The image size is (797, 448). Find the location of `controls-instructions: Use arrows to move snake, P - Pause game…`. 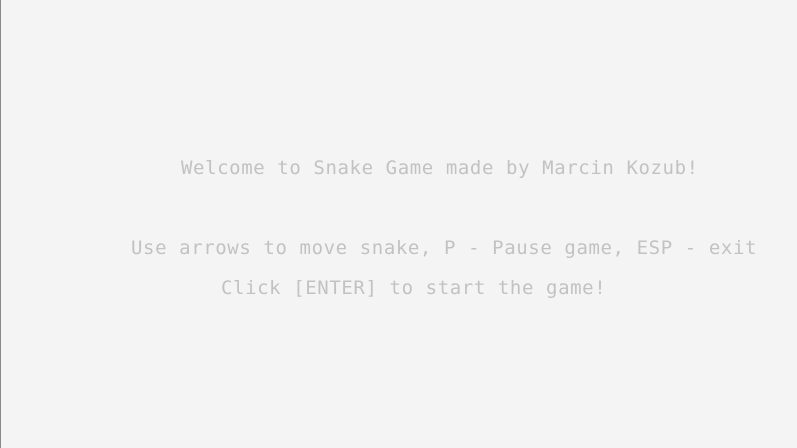

controls-instructions: Use arrows to move snake, P - Pause game… is located at coordinates (444, 248).